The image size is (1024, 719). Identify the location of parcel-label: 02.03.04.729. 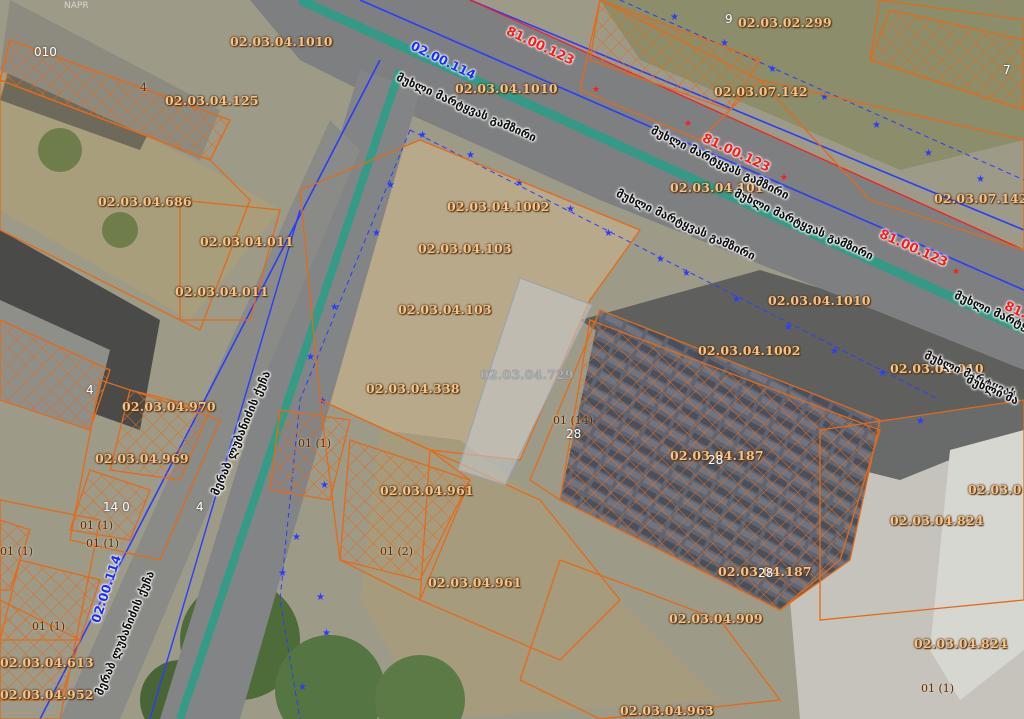
(527, 374).